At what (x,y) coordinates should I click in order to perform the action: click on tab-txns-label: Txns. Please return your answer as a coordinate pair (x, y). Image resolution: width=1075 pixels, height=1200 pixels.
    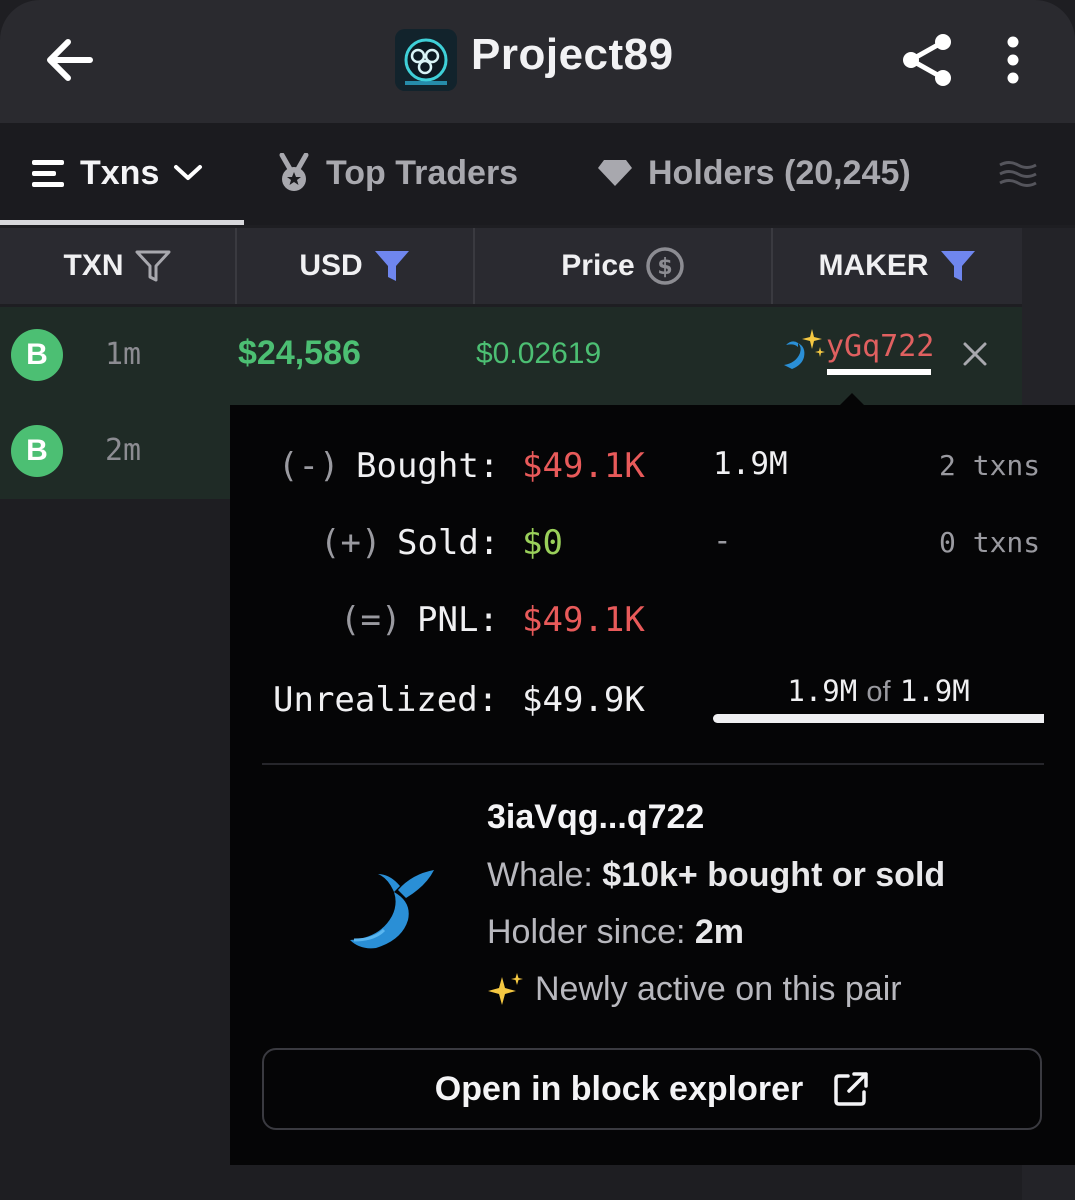
    Looking at the image, I should click on (120, 172).